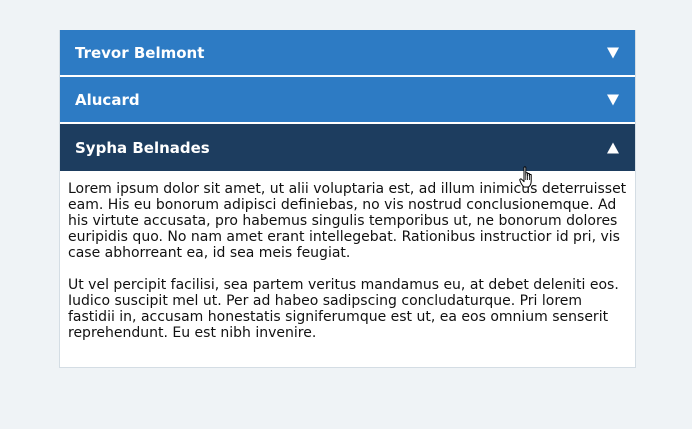 The height and width of the screenshot is (429, 692). Describe the element at coordinates (347, 100) in the screenshot. I see `accordion-header-alucard: Alucard` at that location.